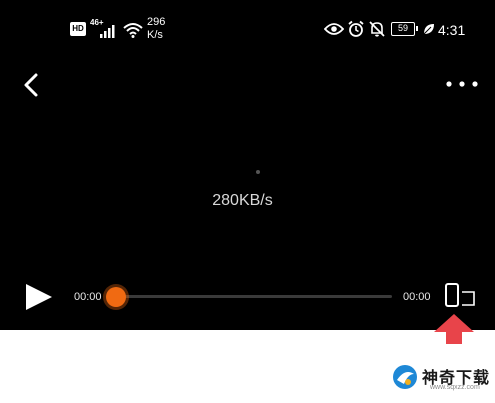  What do you see at coordinates (242, 200) in the screenshot?
I see `buffer-rate: 280KB/s` at bounding box center [242, 200].